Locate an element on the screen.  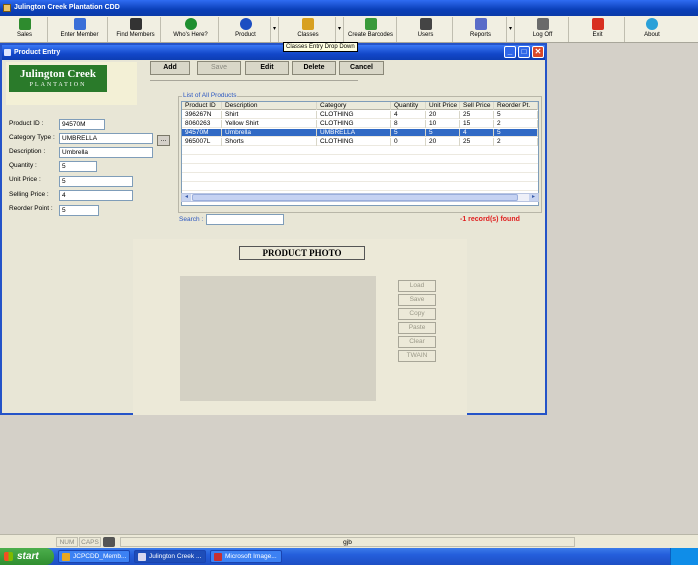
quantity-field: 5 is located at coordinates (78, 166).